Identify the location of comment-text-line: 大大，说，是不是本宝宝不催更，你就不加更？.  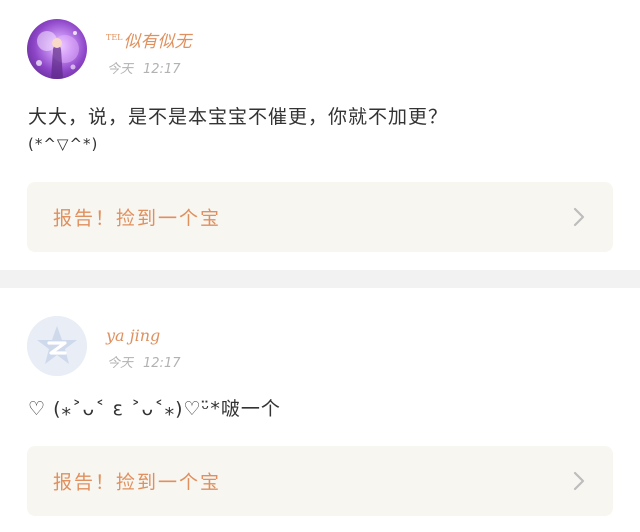
(238, 117).